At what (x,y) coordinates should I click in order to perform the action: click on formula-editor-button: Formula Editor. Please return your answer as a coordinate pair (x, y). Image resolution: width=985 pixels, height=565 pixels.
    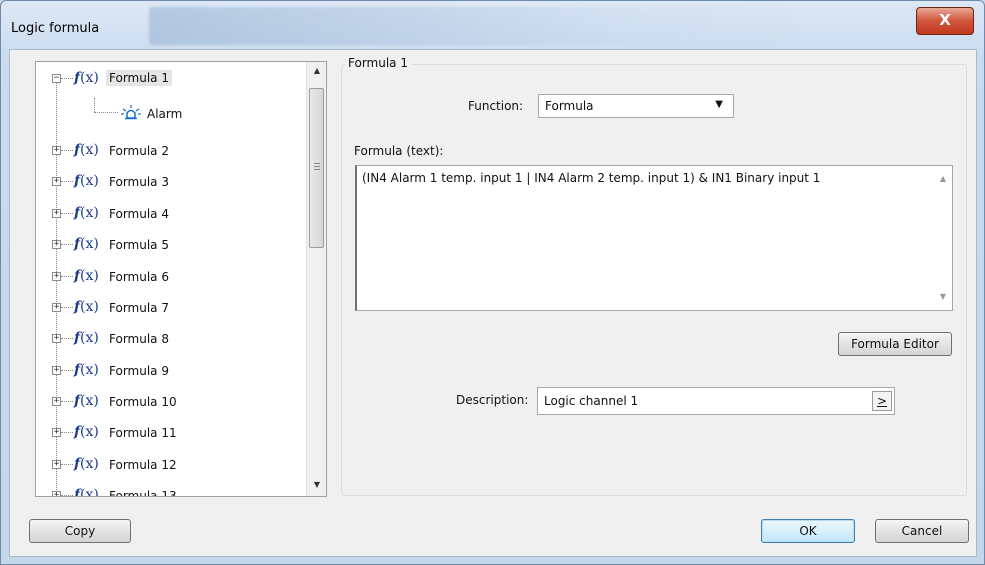
    Looking at the image, I should click on (895, 344).